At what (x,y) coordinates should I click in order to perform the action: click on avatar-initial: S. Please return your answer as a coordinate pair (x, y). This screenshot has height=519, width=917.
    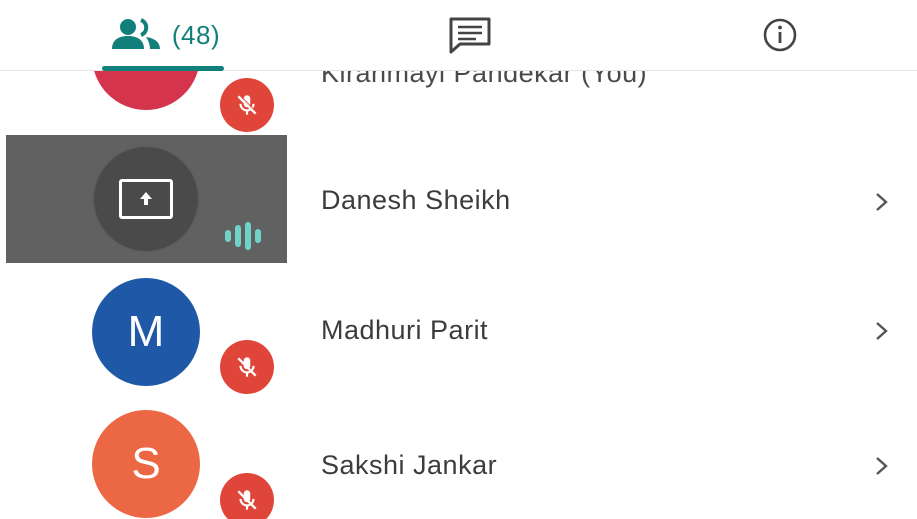
    Looking at the image, I should click on (146, 463).